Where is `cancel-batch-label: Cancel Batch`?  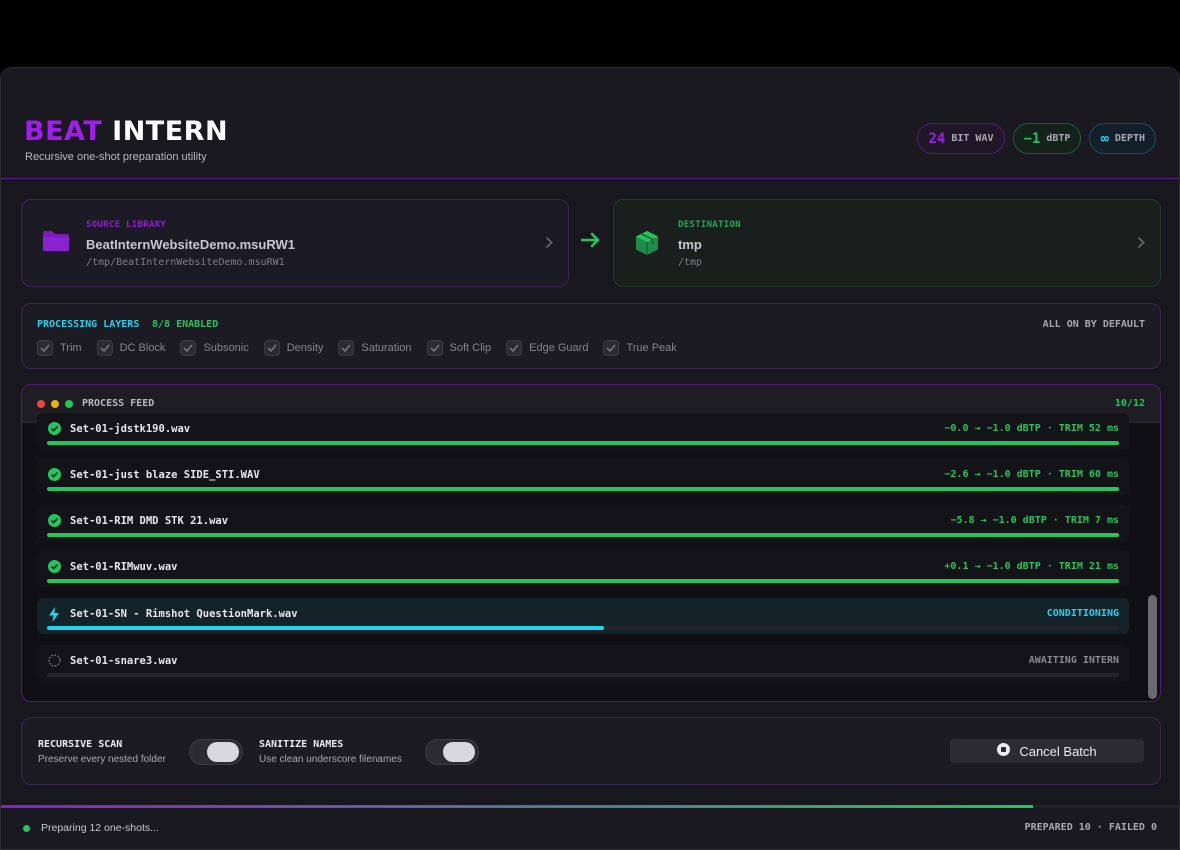 cancel-batch-label: Cancel Batch is located at coordinates (1058, 751).